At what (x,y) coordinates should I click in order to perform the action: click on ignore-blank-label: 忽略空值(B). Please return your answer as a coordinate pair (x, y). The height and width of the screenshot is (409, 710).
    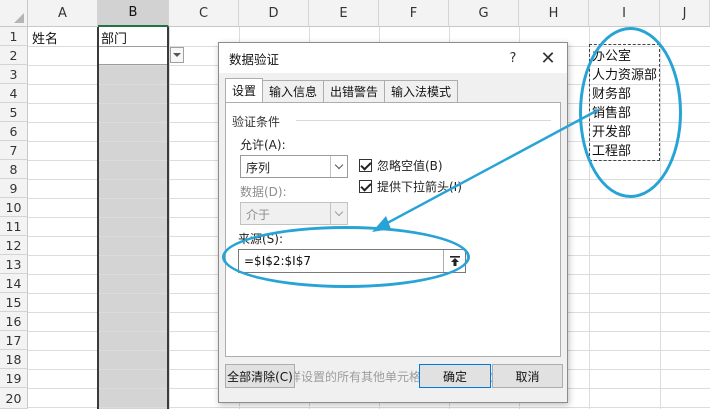
    Looking at the image, I should click on (410, 165).